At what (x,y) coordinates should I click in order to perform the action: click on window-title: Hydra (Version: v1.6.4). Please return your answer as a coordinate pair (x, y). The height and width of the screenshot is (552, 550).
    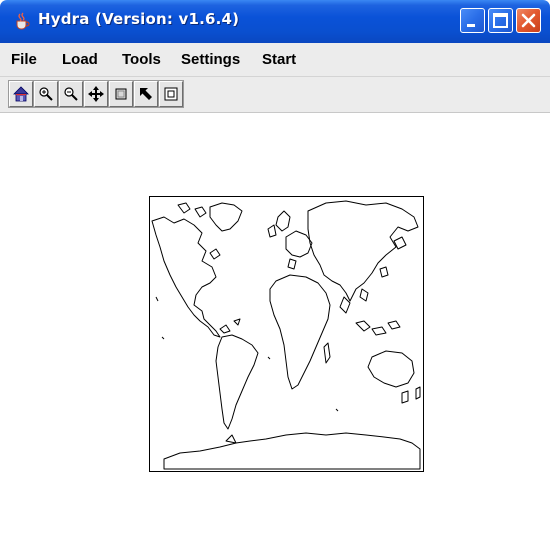
    Looking at the image, I should click on (139, 19).